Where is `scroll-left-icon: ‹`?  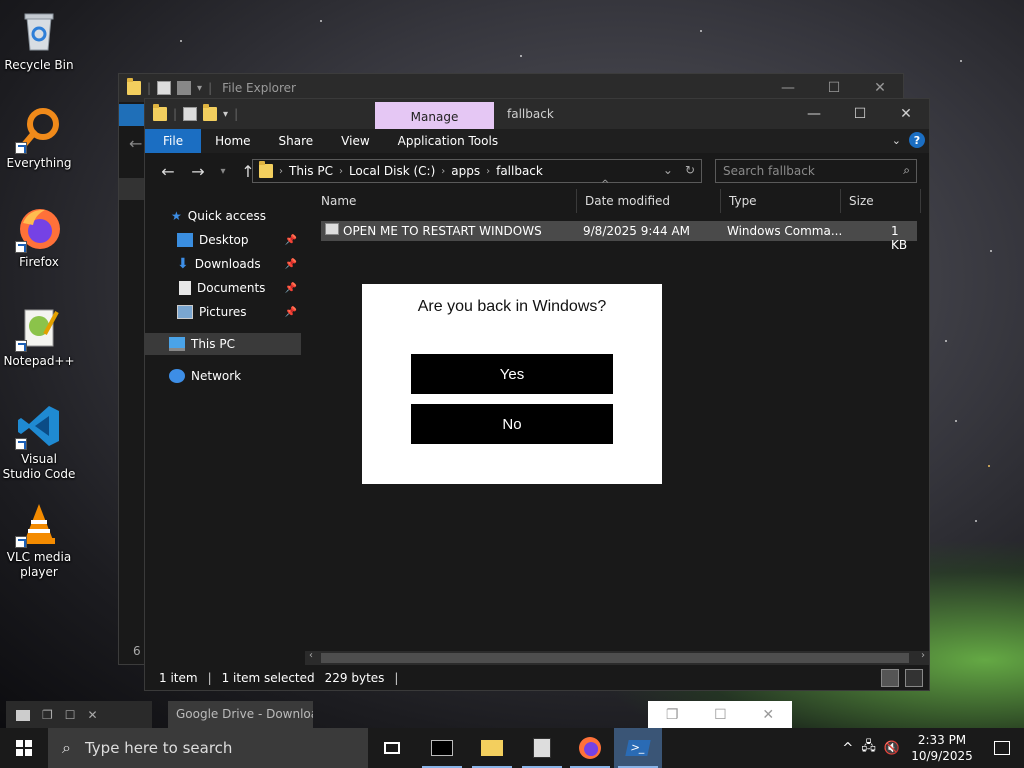
scroll-left-icon: ‹ is located at coordinates (311, 655).